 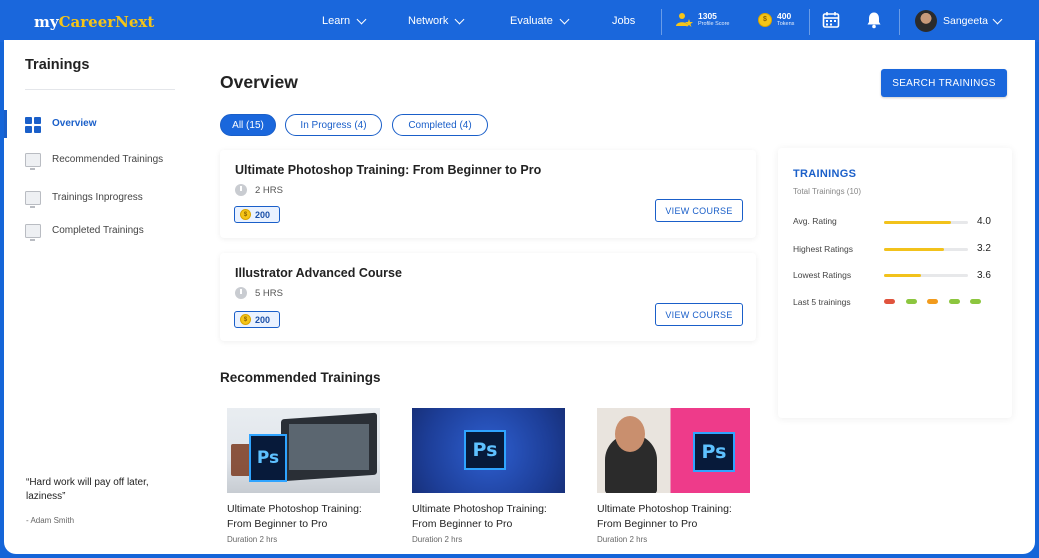 What do you see at coordinates (269, 190) in the screenshot?
I see `course-duration-text: 2 HRS` at bounding box center [269, 190].